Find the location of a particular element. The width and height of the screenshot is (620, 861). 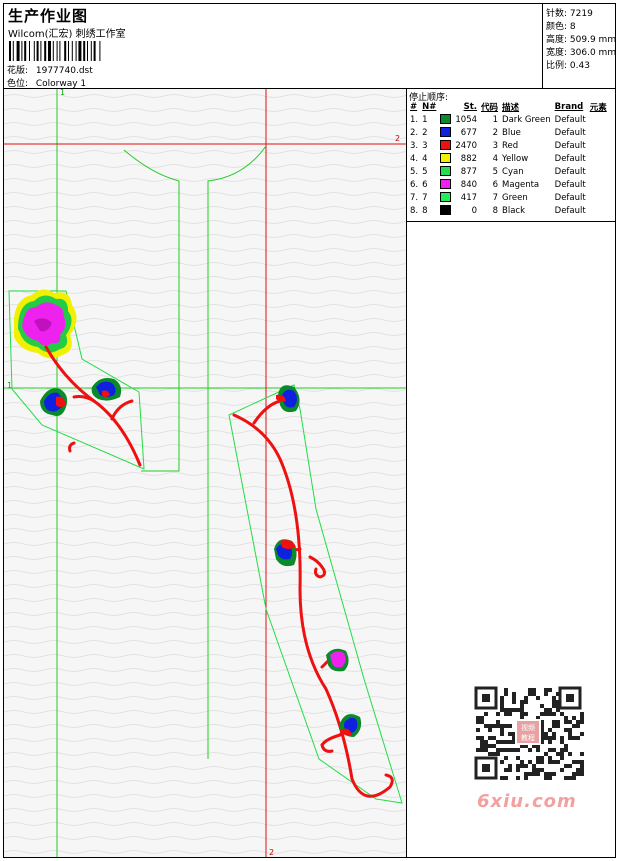

legend-row: 2. 2 677 2 Blue Default is located at coordinates (508, 132).